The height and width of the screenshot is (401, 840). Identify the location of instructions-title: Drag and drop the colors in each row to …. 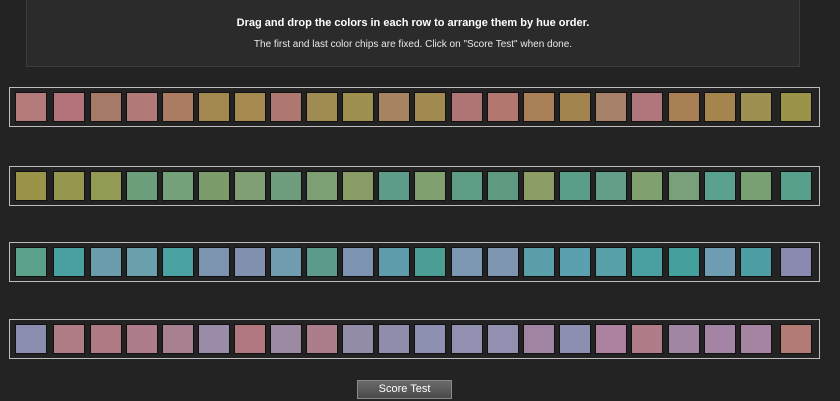
(413, 23).